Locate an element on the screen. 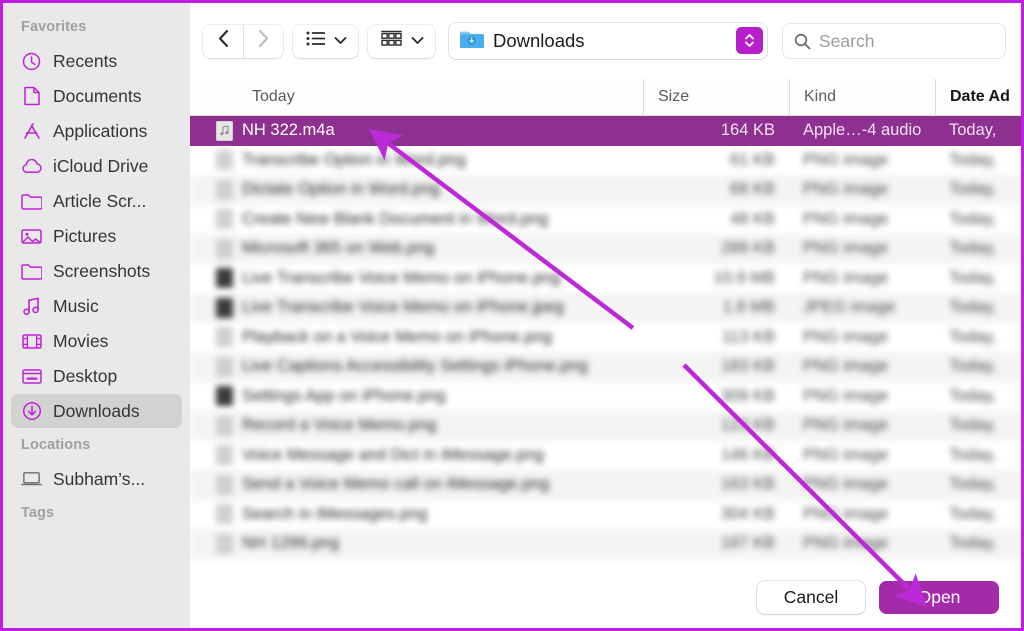 The height and width of the screenshot is (631, 1024). file-size-cell: 288 KB is located at coordinates (747, 248).